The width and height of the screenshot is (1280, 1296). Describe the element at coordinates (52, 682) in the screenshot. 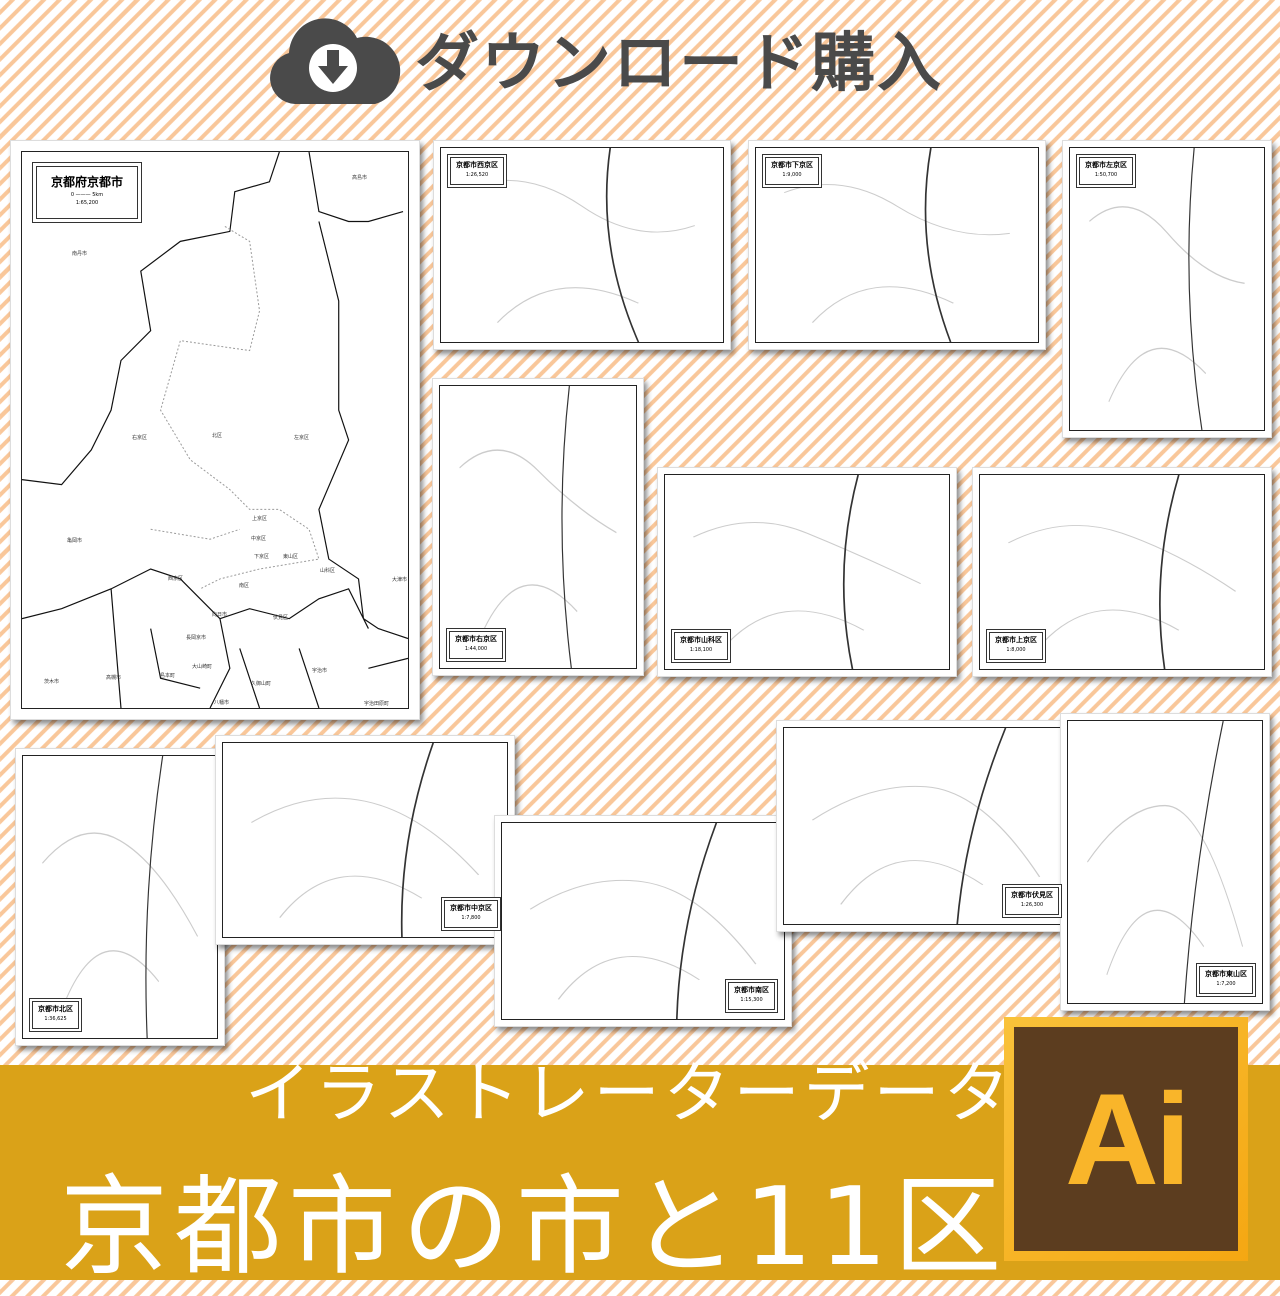

I see `place-label: 茨木市` at that location.